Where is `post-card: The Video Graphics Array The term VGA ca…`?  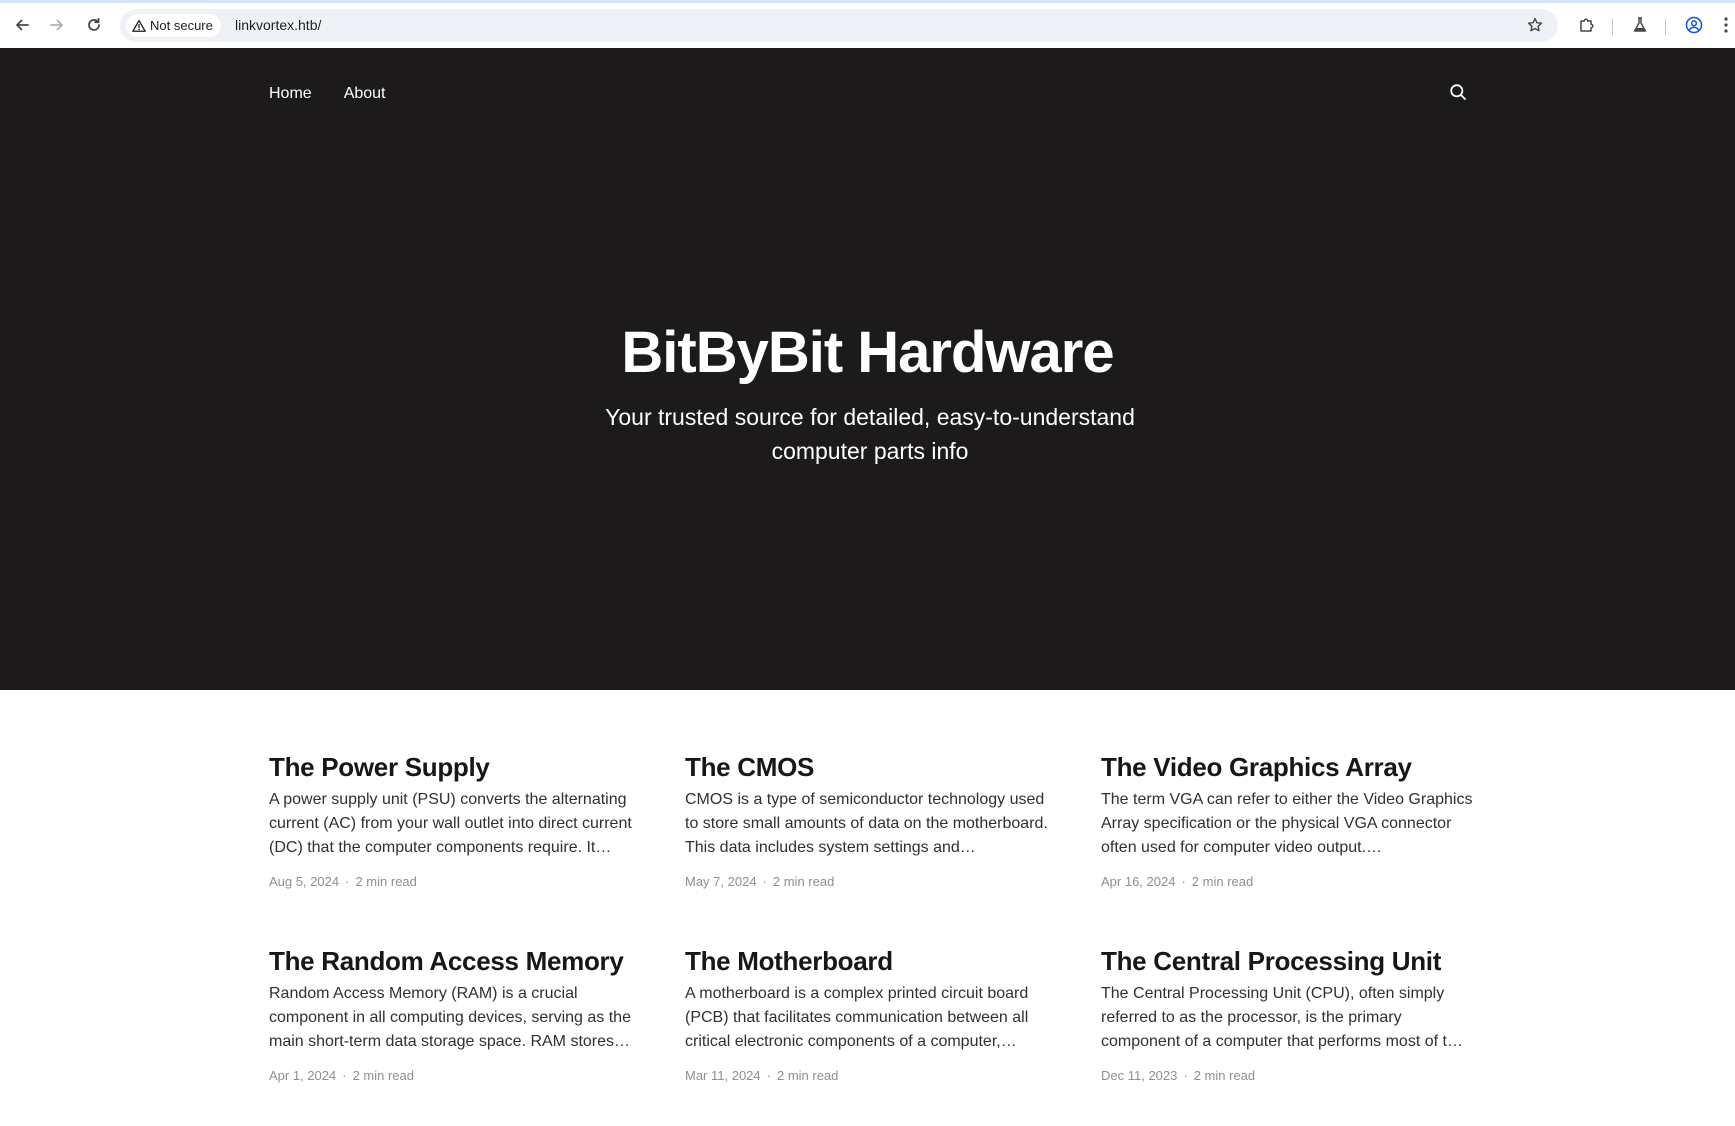
post-card: The Video Graphics Array The term VGA ca… is located at coordinates (1287, 819).